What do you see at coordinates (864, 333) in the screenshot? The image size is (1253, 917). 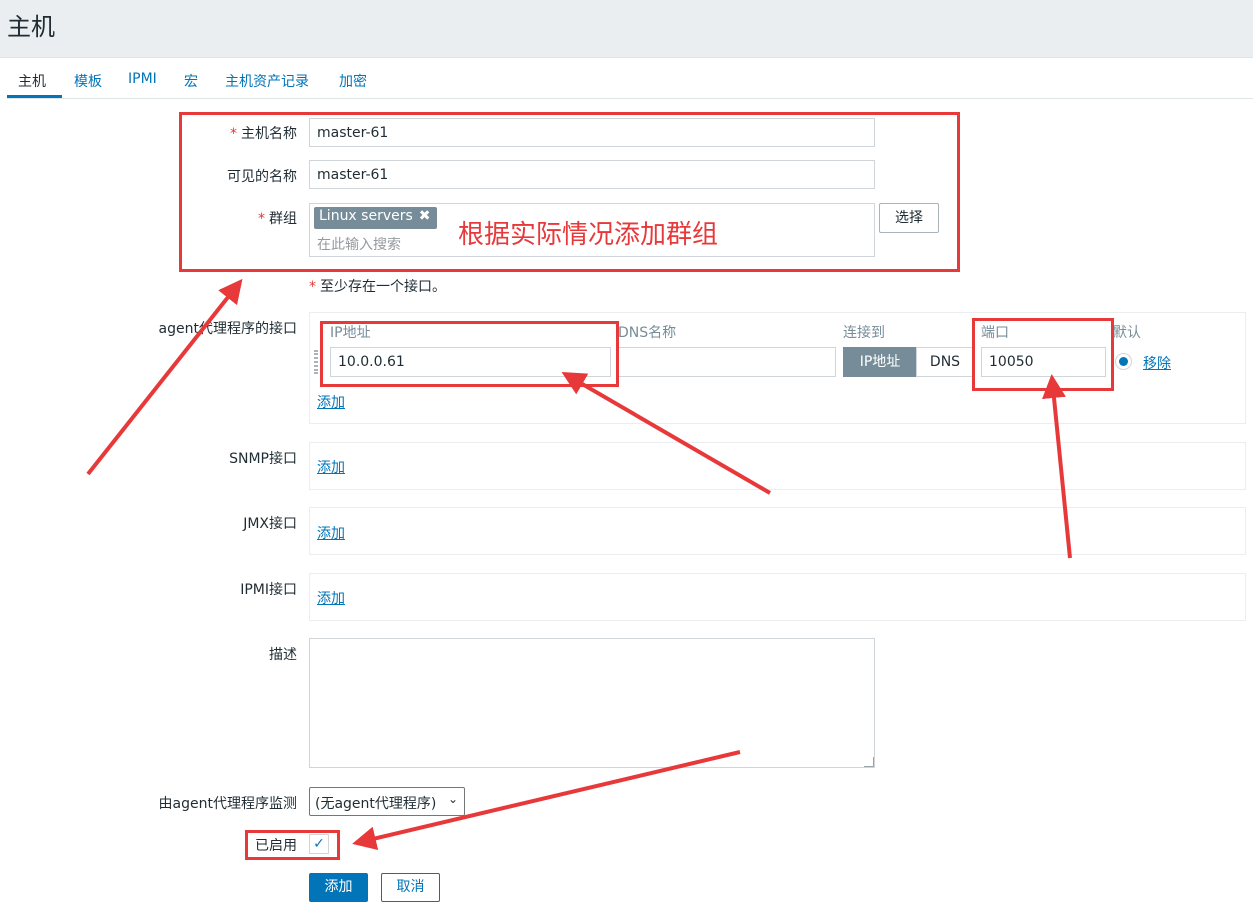 I see `col-connect-header: 连接到` at bounding box center [864, 333].